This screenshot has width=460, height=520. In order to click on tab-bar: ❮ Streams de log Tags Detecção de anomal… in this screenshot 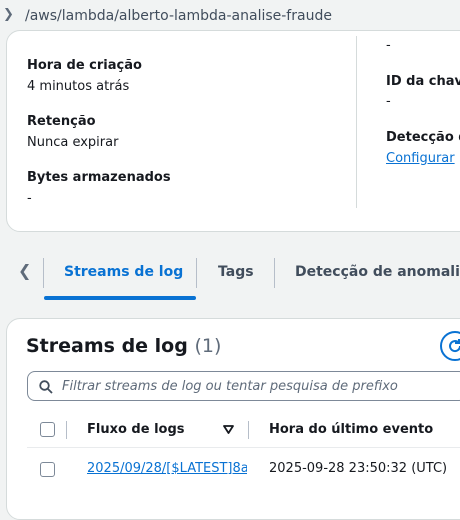, I will do `click(230, 276)`.